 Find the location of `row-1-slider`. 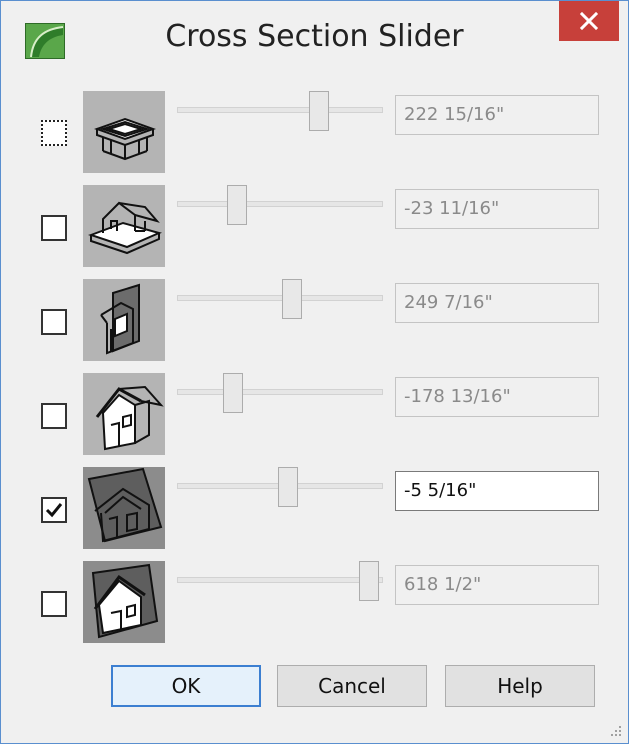

row-1-slider is located at coordinates (280, 111).